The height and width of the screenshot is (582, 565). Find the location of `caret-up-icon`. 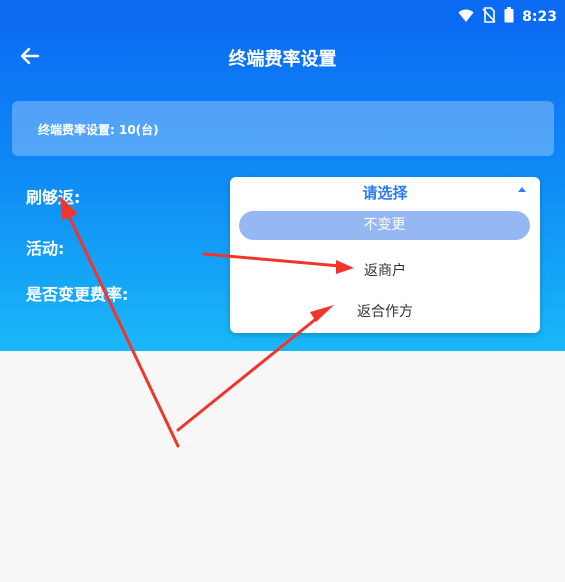

caret-up-icon is located at coordinates (522, 189).